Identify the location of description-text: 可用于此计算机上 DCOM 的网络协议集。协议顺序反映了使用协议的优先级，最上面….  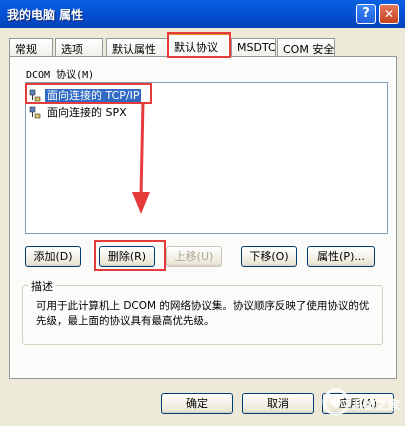
(203, 313).